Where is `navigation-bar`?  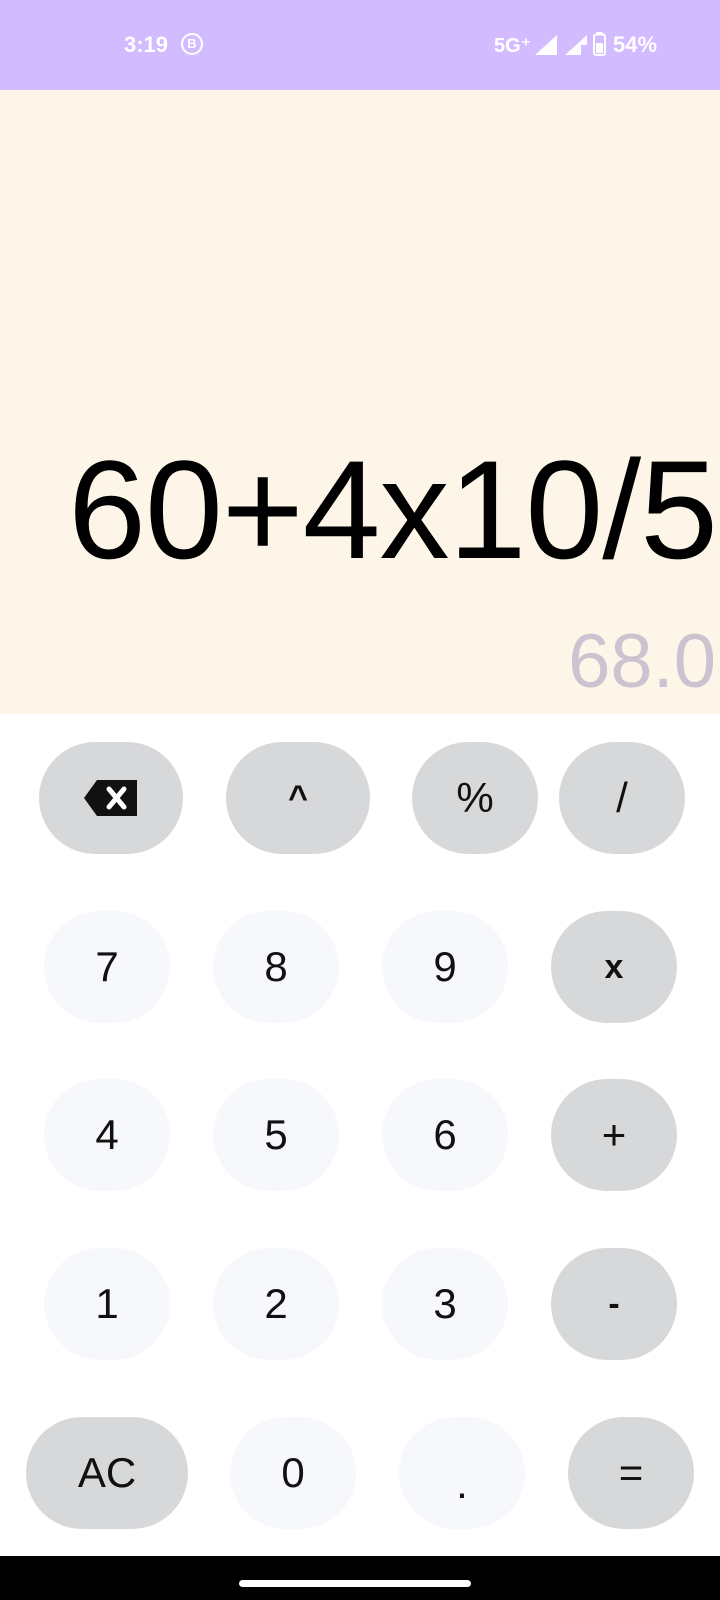 navigation-bar is located at coordinates (360, 1578).